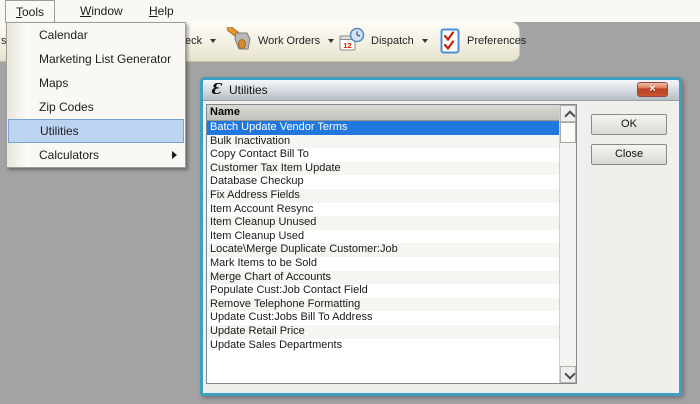  What do you see at coordinates (350, 11) in the screenshot?
I see `menubar: Tools Window Help` at bounding box center [350, 11].